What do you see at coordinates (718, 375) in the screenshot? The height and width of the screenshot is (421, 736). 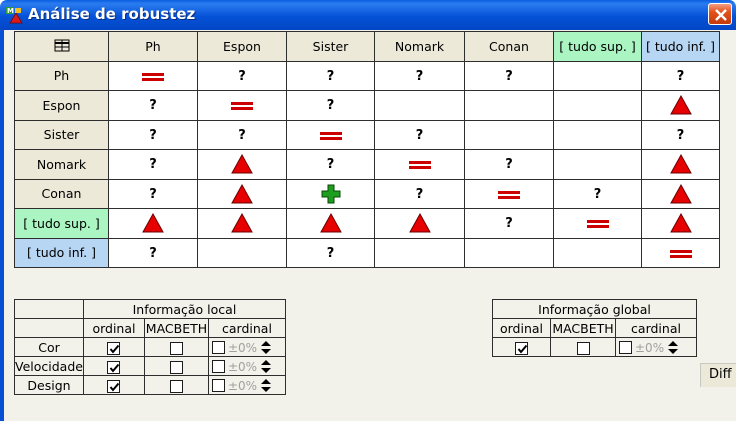 I see `diff-button: Diff` at bounding box center [718, 375].